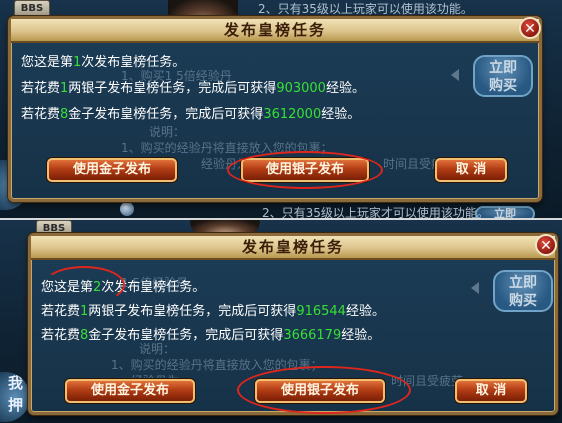  I want to click on left-side-tab: 我押, so click(15, 397).